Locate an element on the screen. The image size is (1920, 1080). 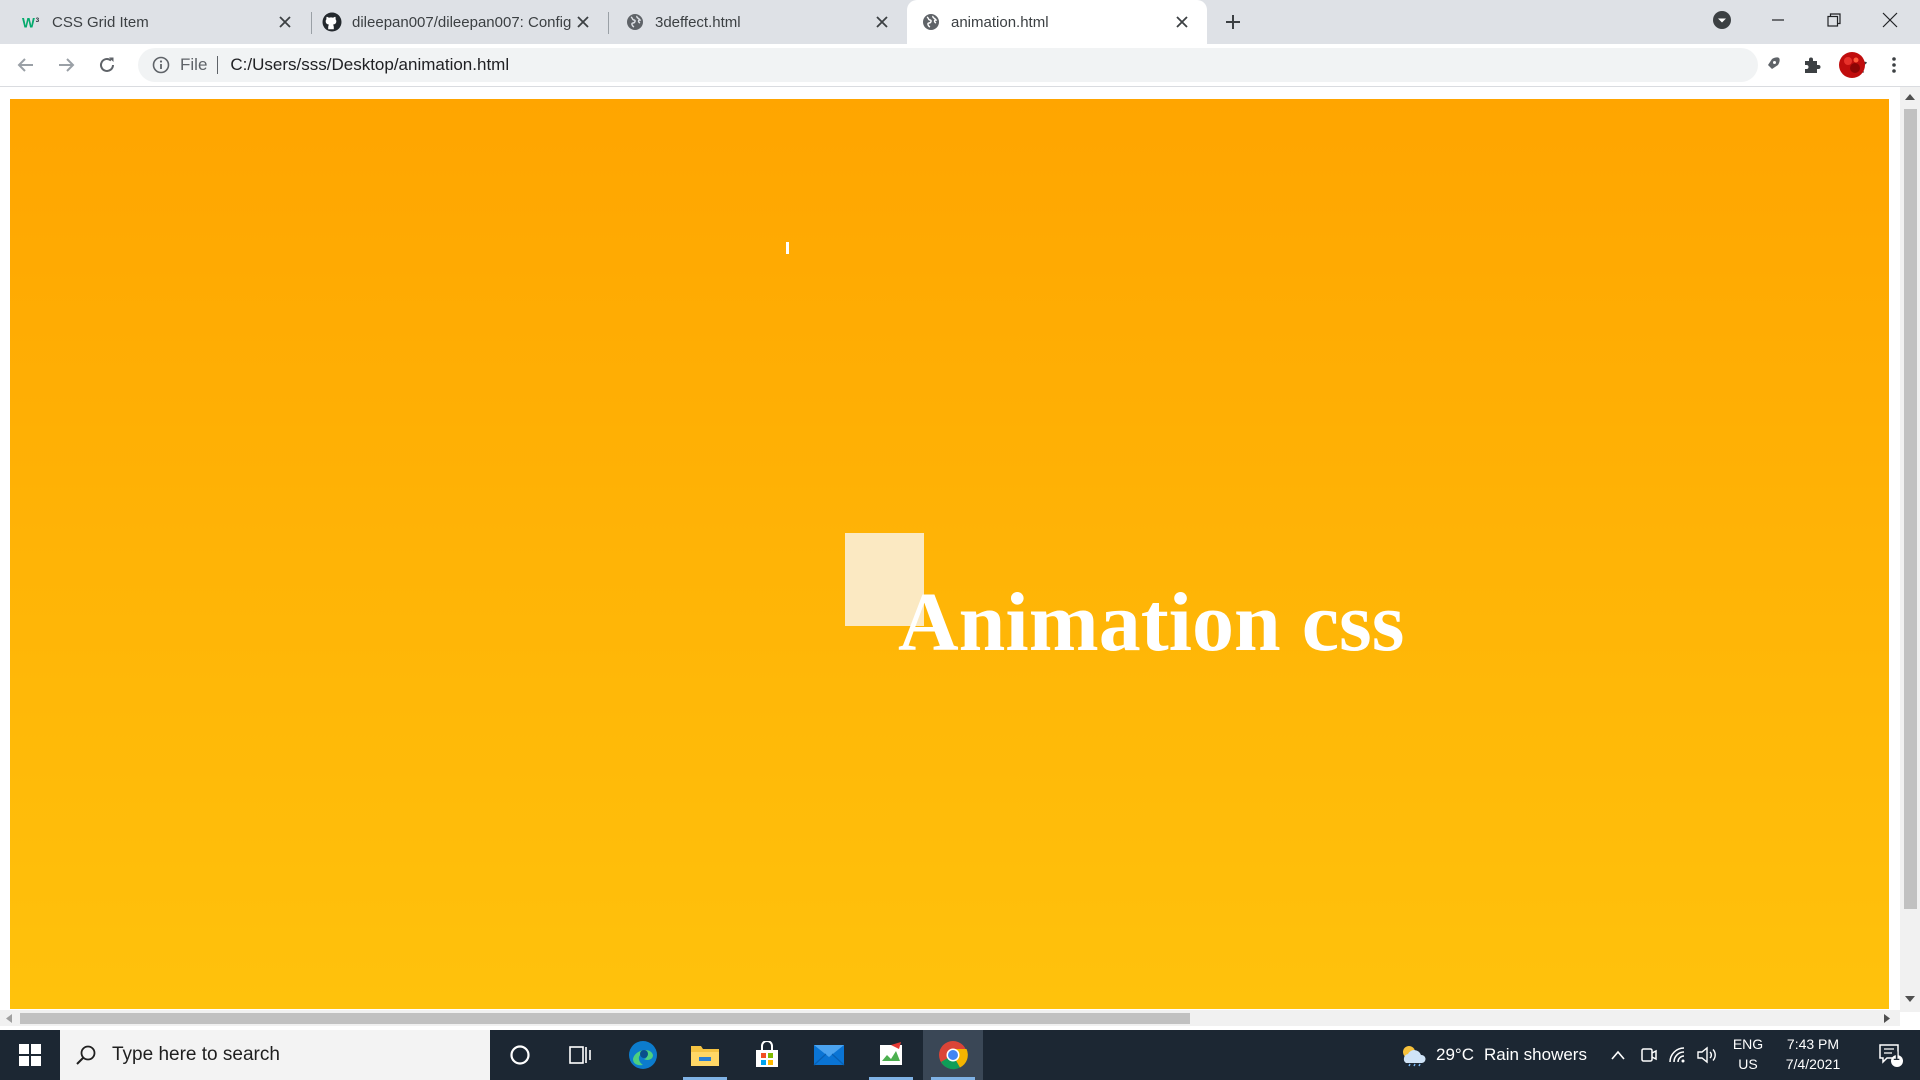
network-button is located at coordinates (1678, 1055).